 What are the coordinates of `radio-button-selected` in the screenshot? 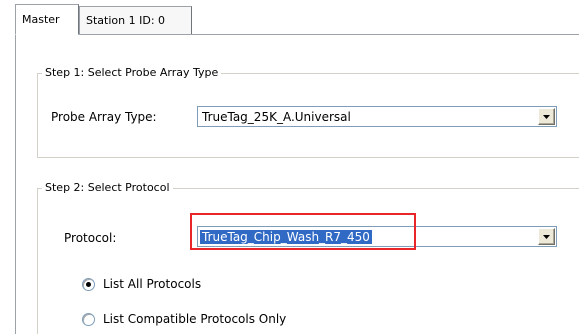 It's located at (88, 284).